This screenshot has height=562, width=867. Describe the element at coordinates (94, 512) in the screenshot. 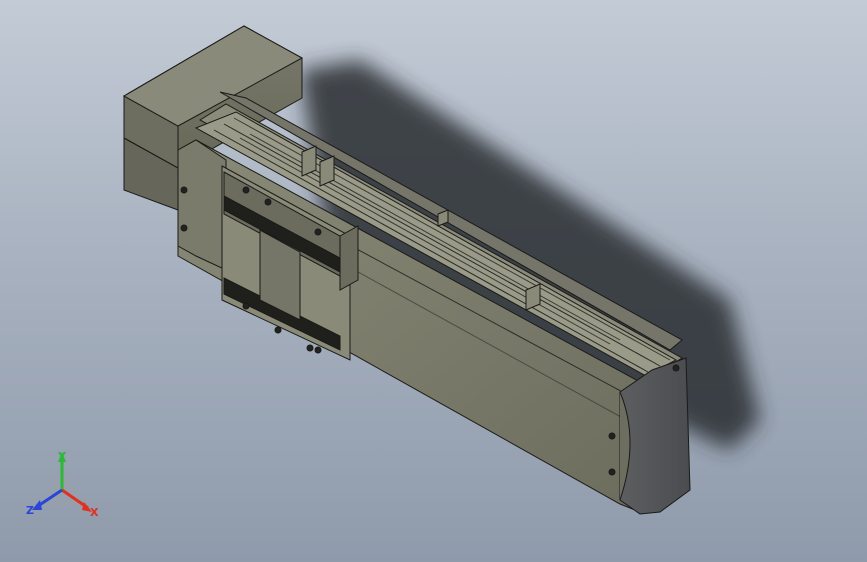

I see `x-axis-label: X` at that location.